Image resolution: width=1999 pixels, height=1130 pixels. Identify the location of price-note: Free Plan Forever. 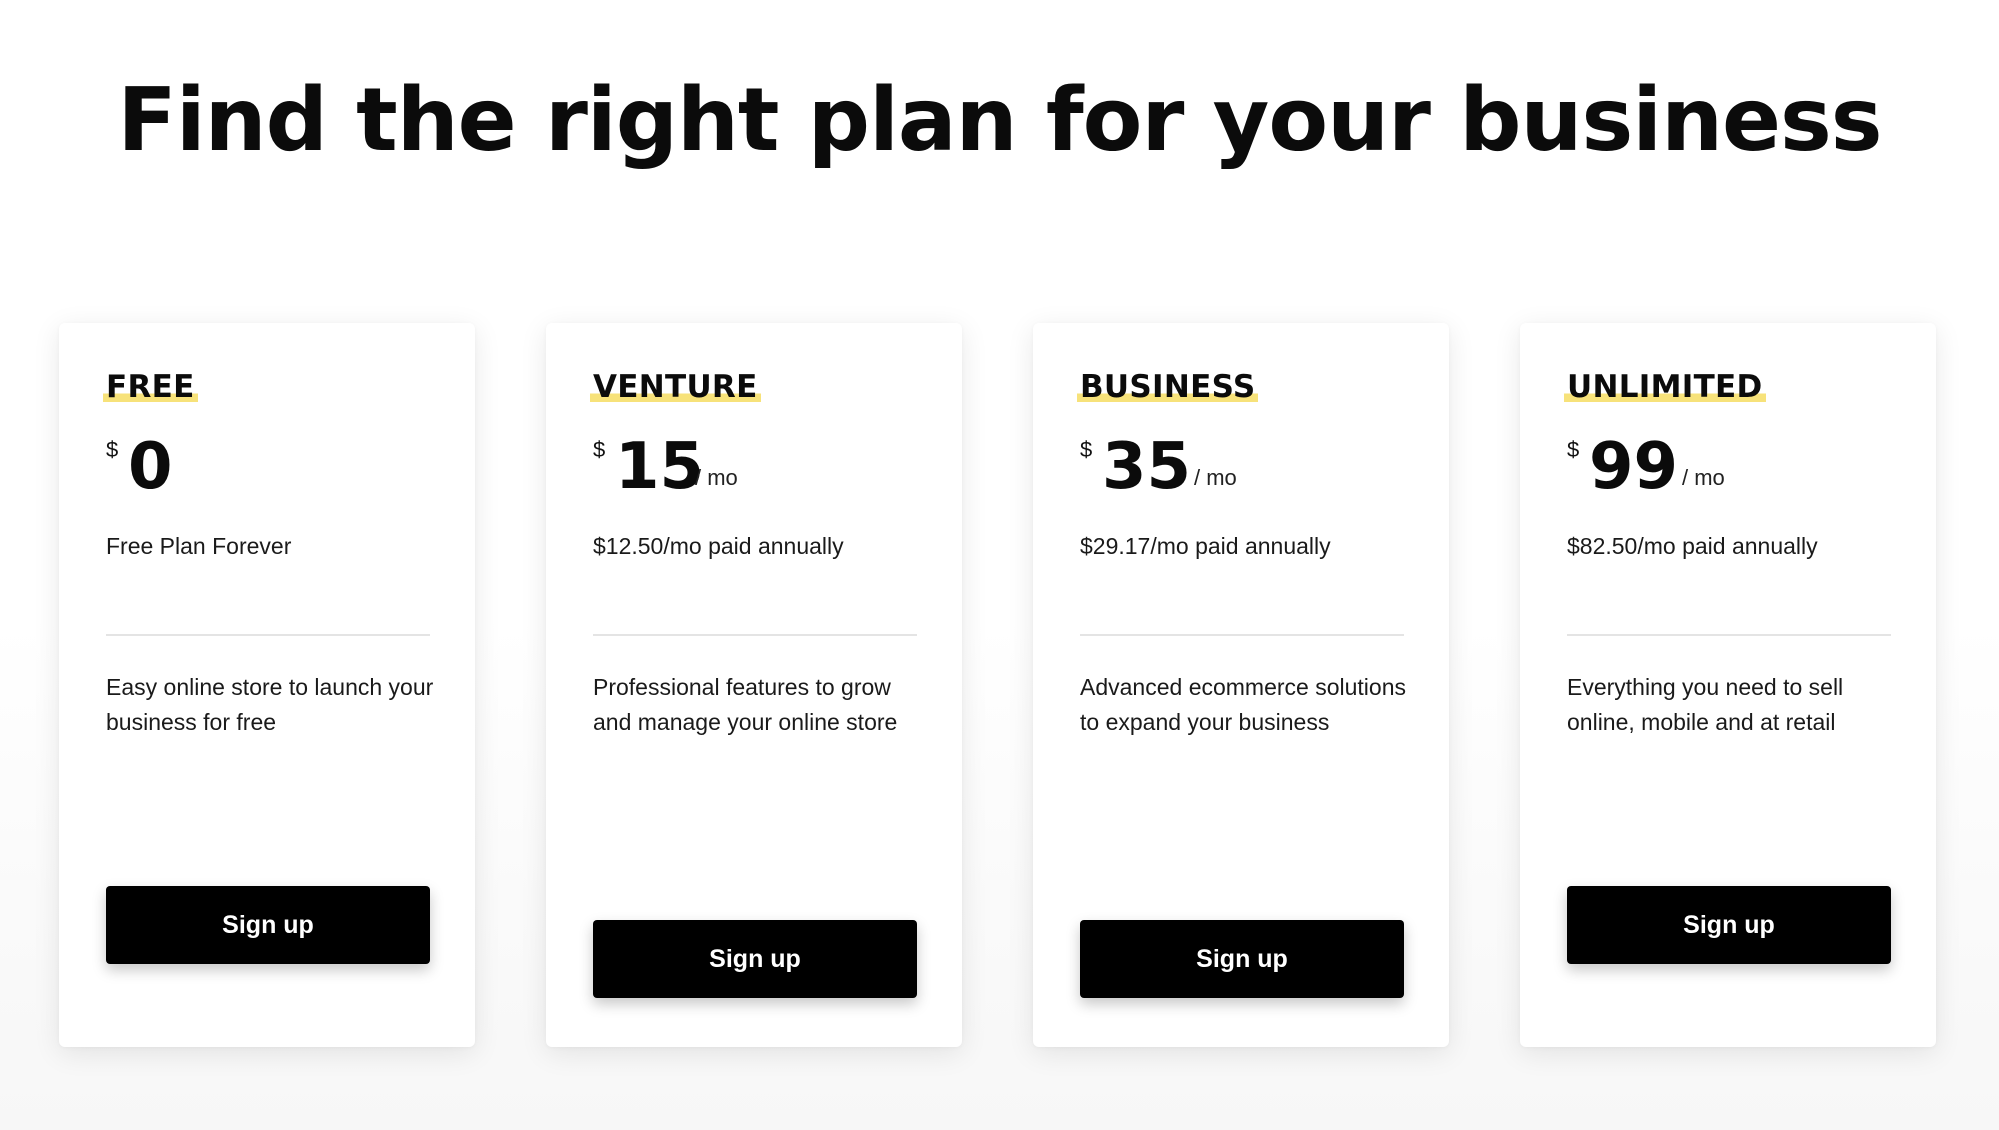
(199, 546).